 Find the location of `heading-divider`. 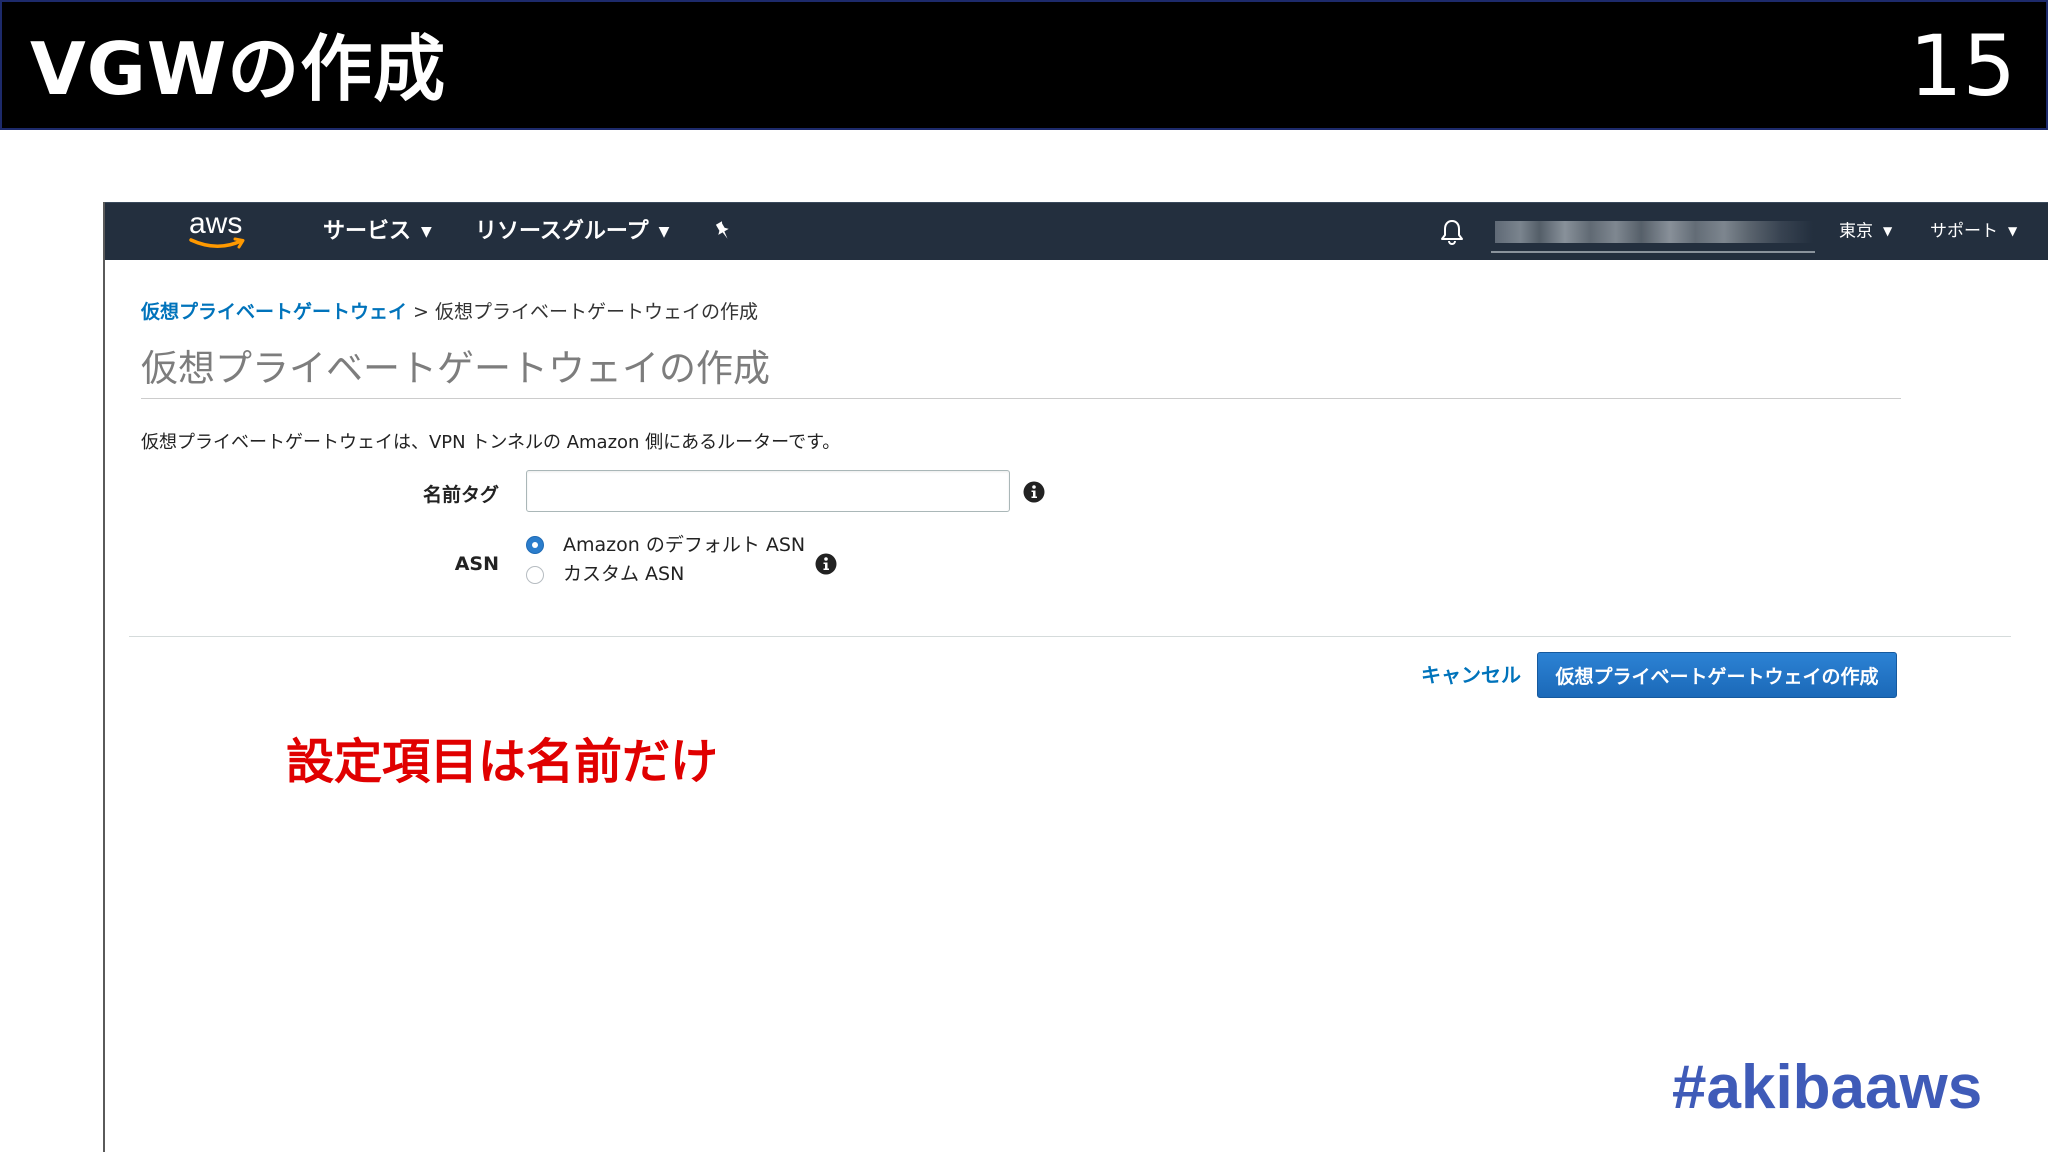

heading-divider is located at coordinates (1021, 398).